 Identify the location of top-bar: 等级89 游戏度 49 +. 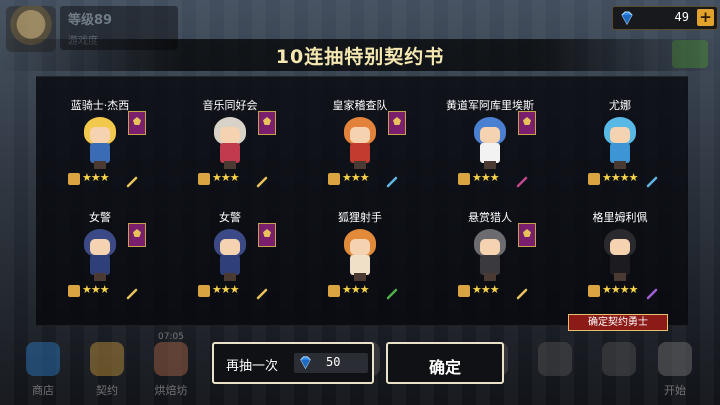
(360, 26).